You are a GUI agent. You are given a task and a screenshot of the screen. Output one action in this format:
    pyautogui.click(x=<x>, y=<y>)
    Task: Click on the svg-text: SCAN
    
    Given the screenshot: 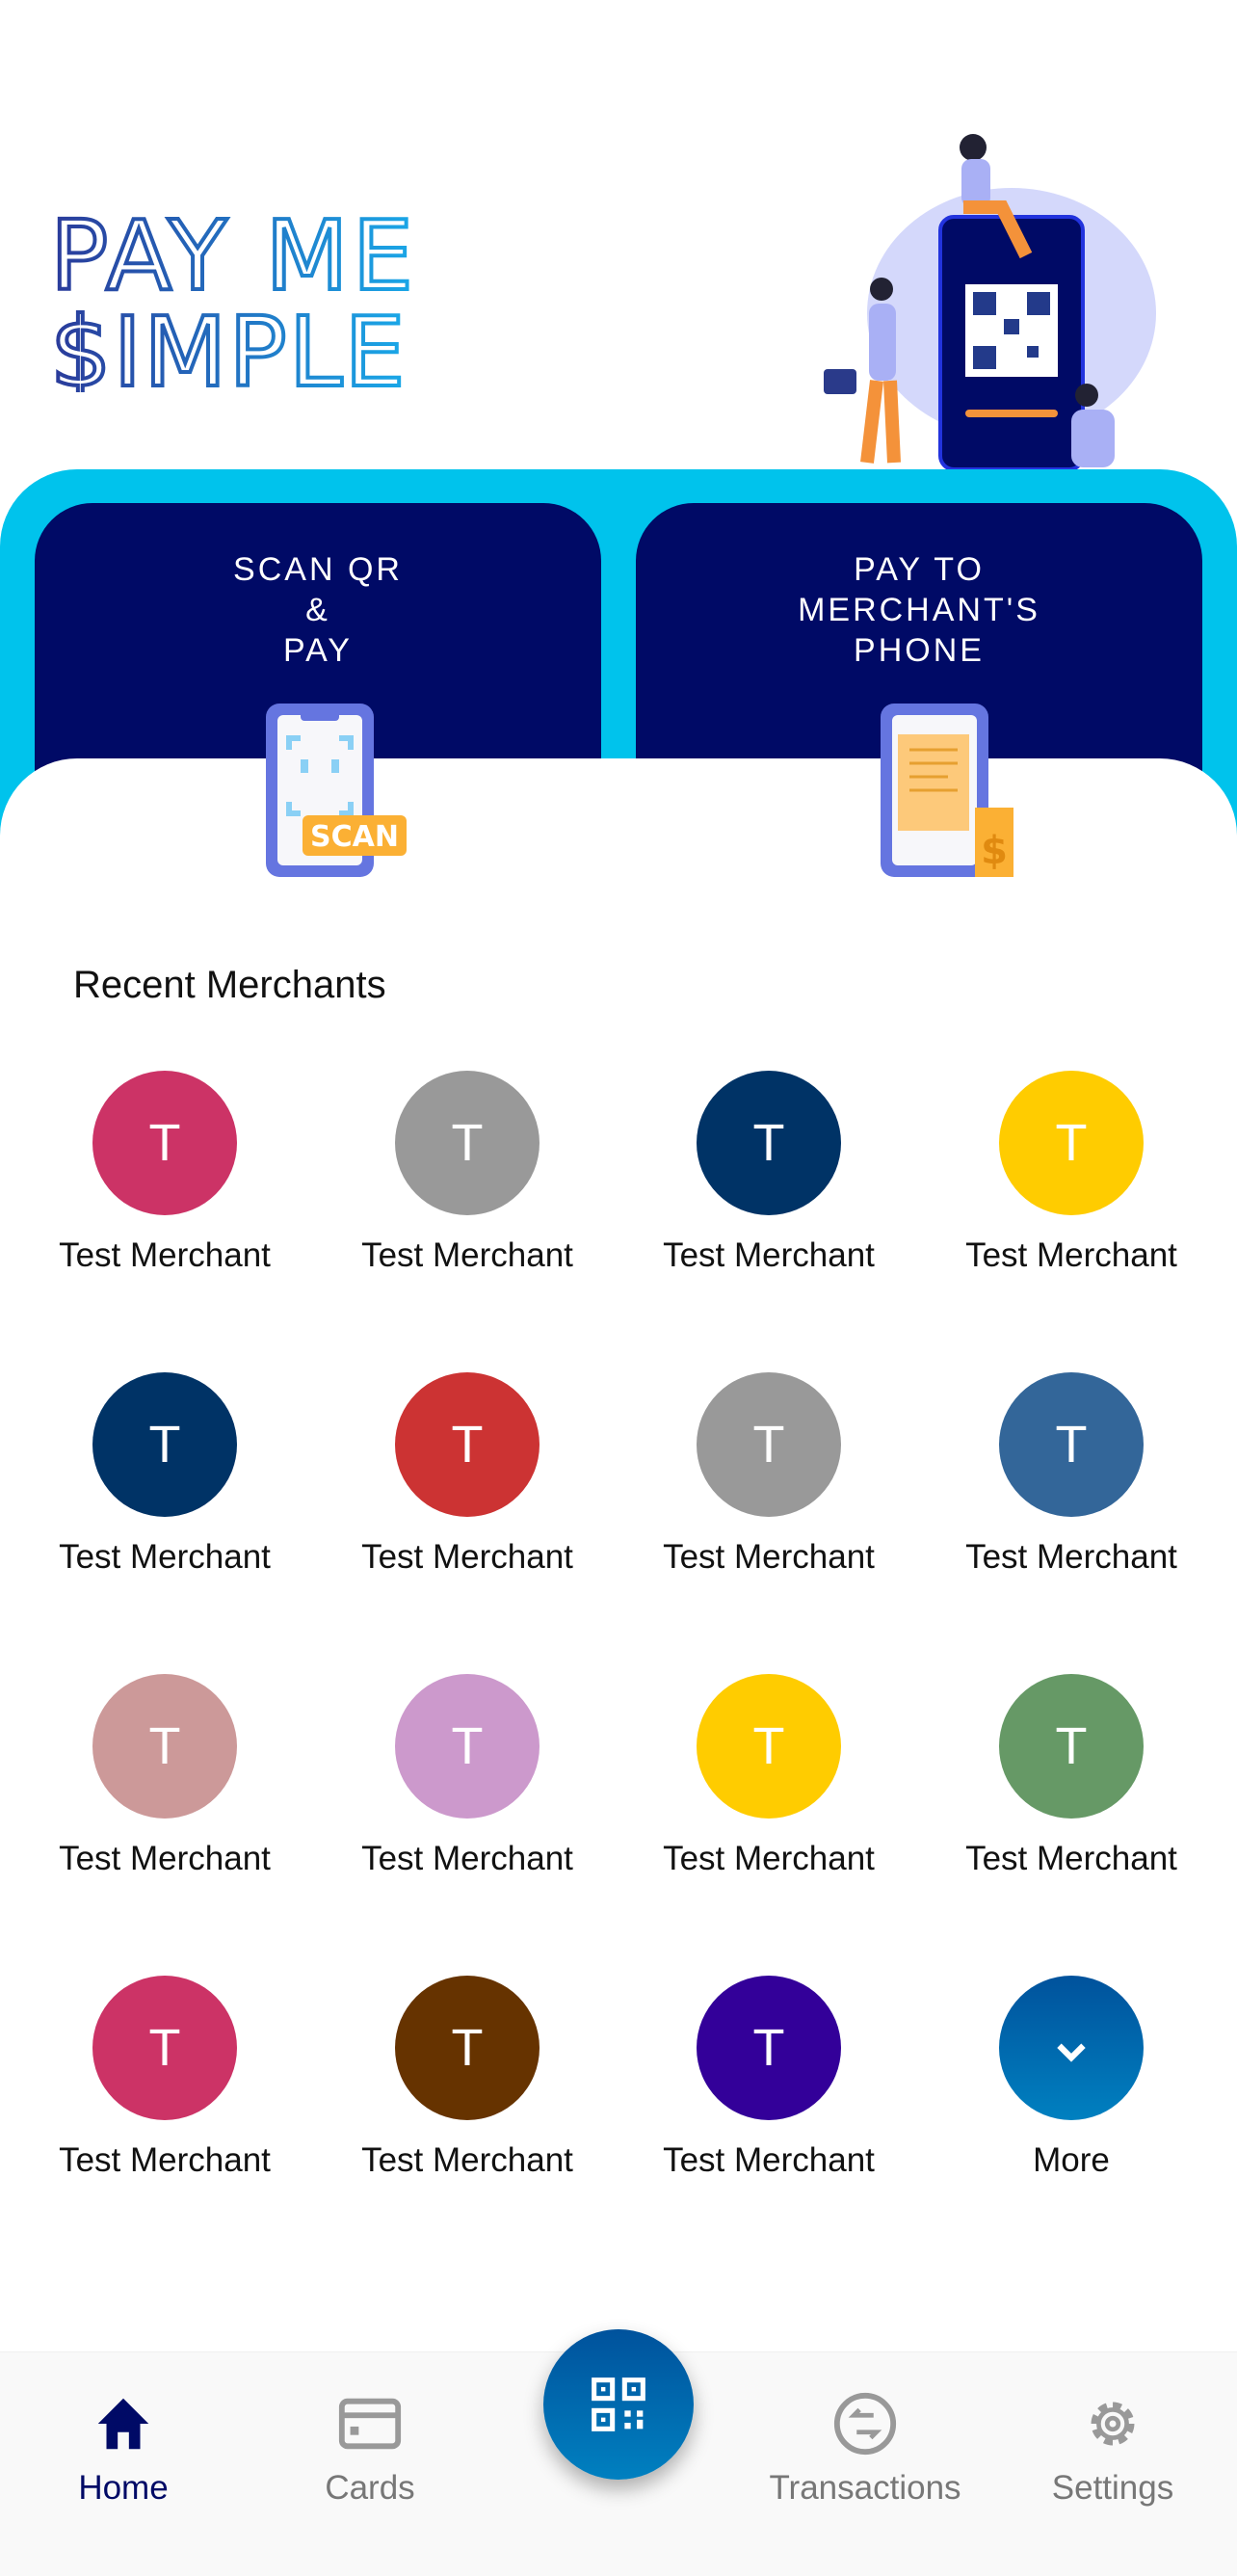 What is the action you would take?
    pyautogui.click(x=354, y=837)
    